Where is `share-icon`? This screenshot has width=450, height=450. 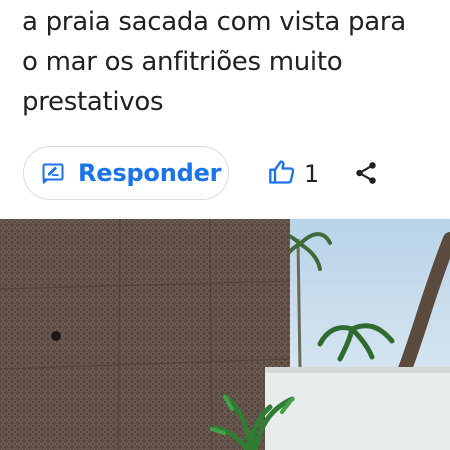
share-icon is located at coordinates (366, 176).